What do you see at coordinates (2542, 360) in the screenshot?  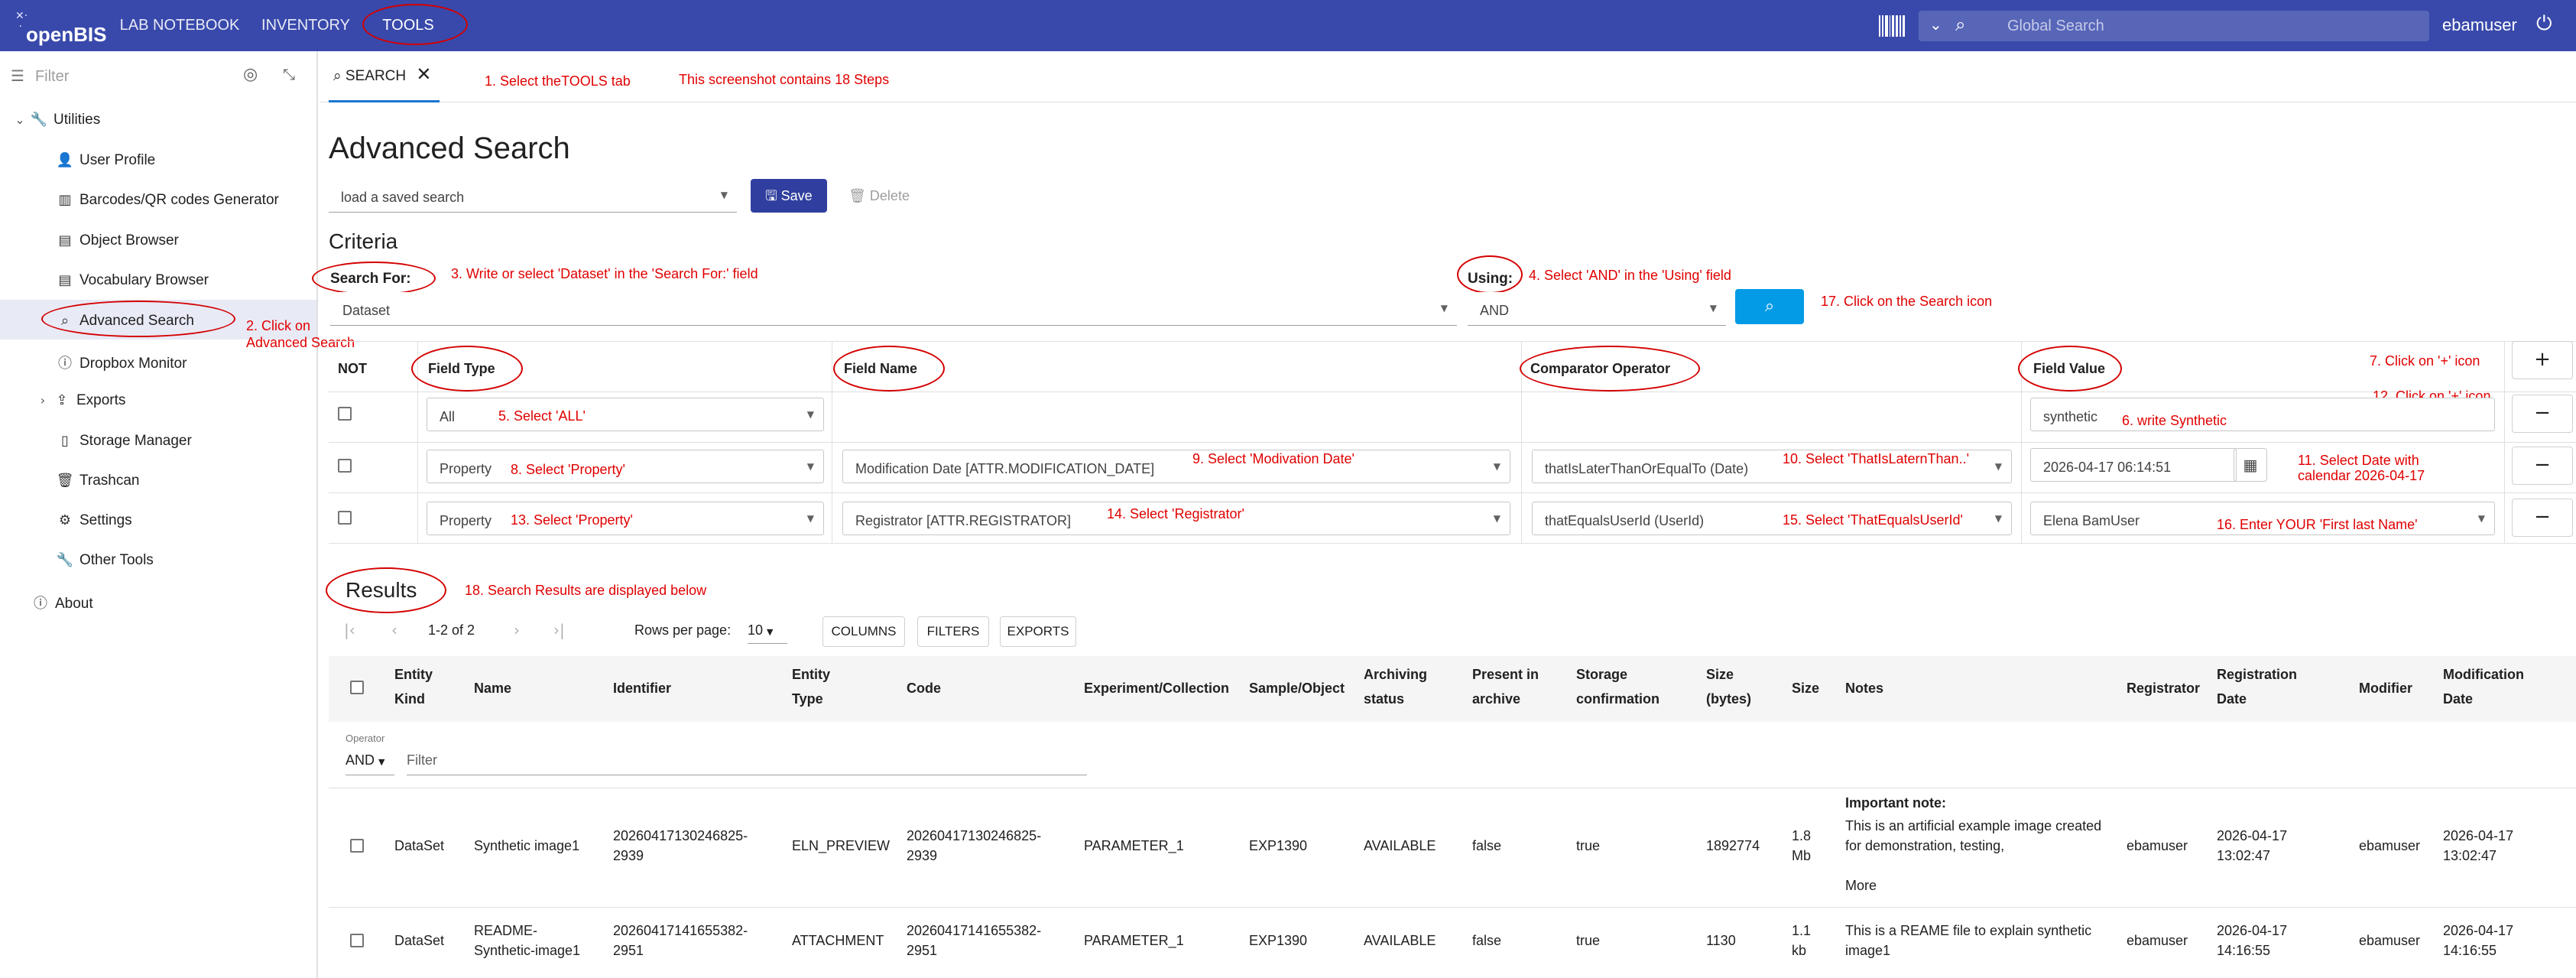 I see `add-criterion-button: +` at bounding box center [2542, 360].